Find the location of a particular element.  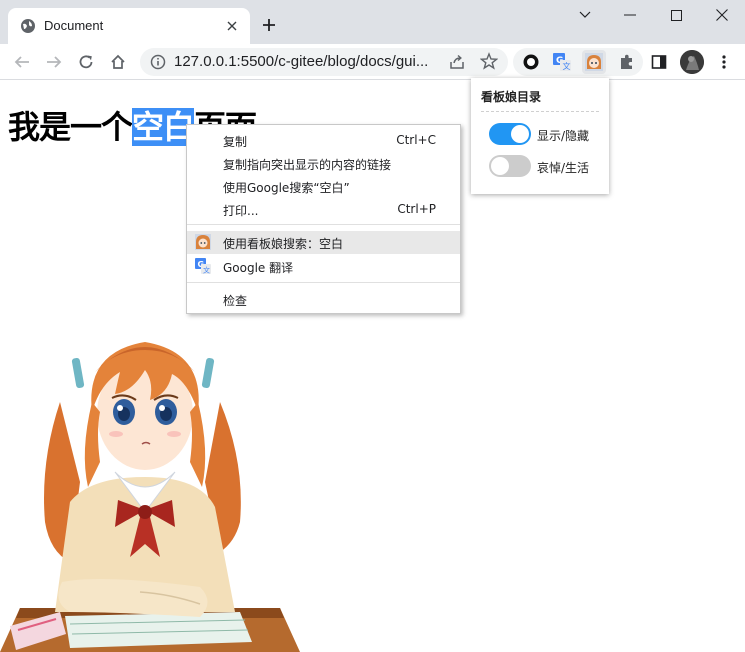

menu-item-copy: 复制 Ctrl+C is located at coordinates (323, 140).